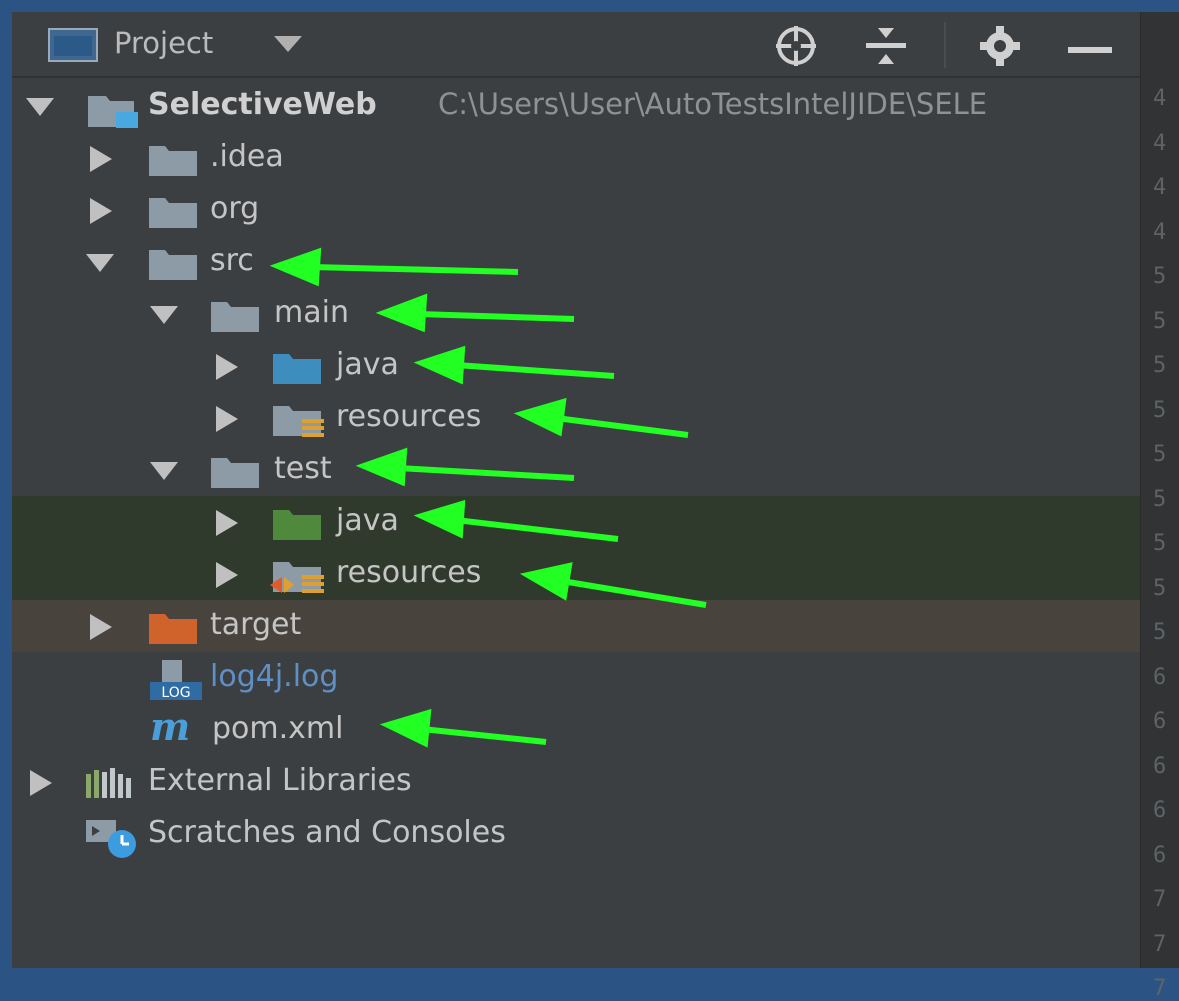 The image size is (1179, 1001). Describe the element at coordinates (713, 104) in the screenshot. I see `project-root-path: C:\Users\User\AutoTestsIntelJIDE\SELE` at that location.